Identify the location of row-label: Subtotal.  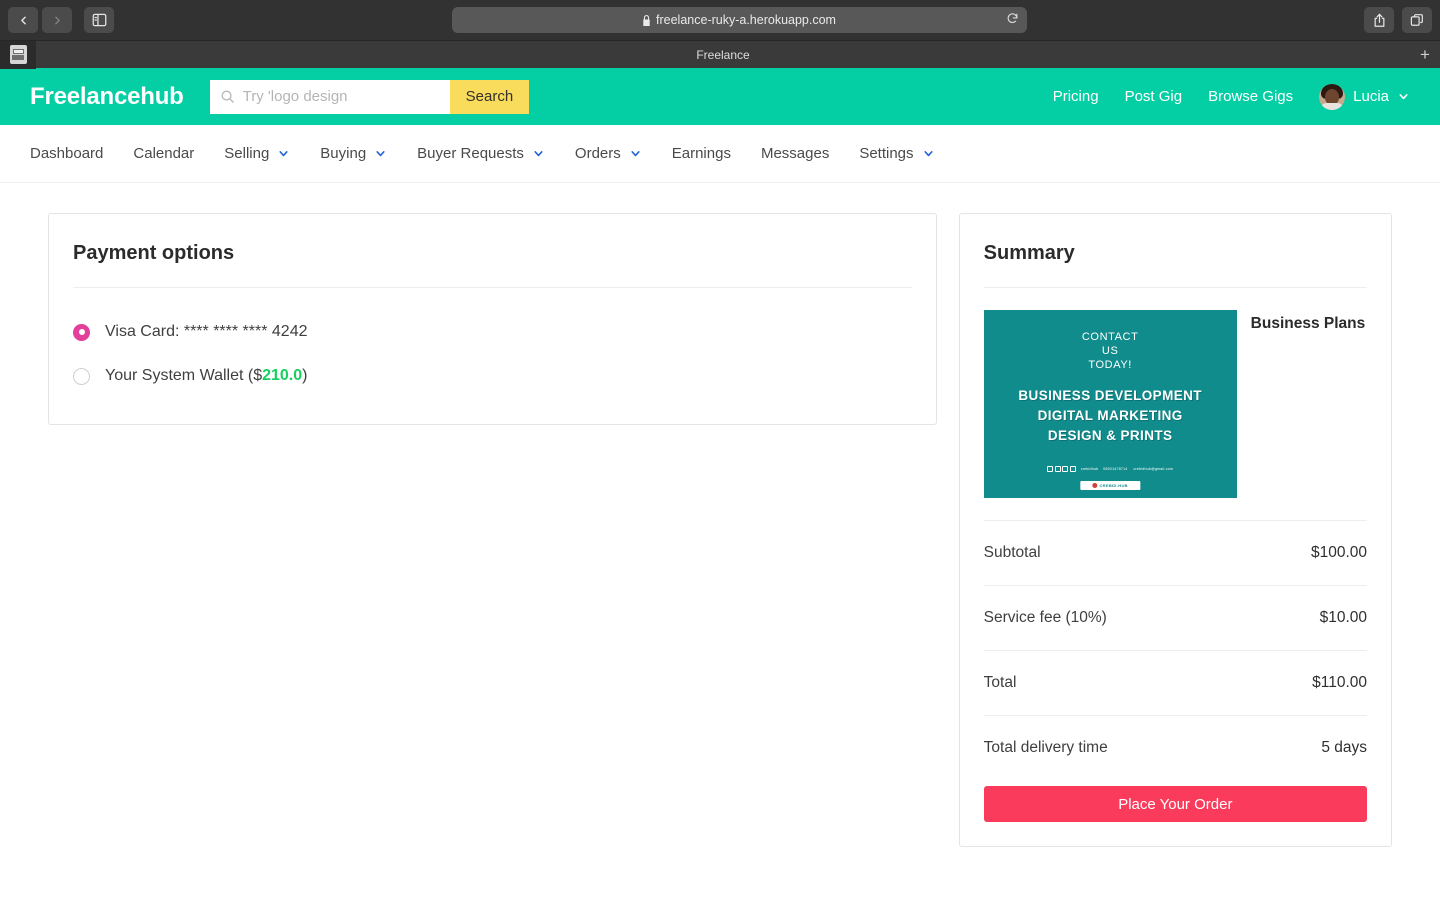
(1012, 552).